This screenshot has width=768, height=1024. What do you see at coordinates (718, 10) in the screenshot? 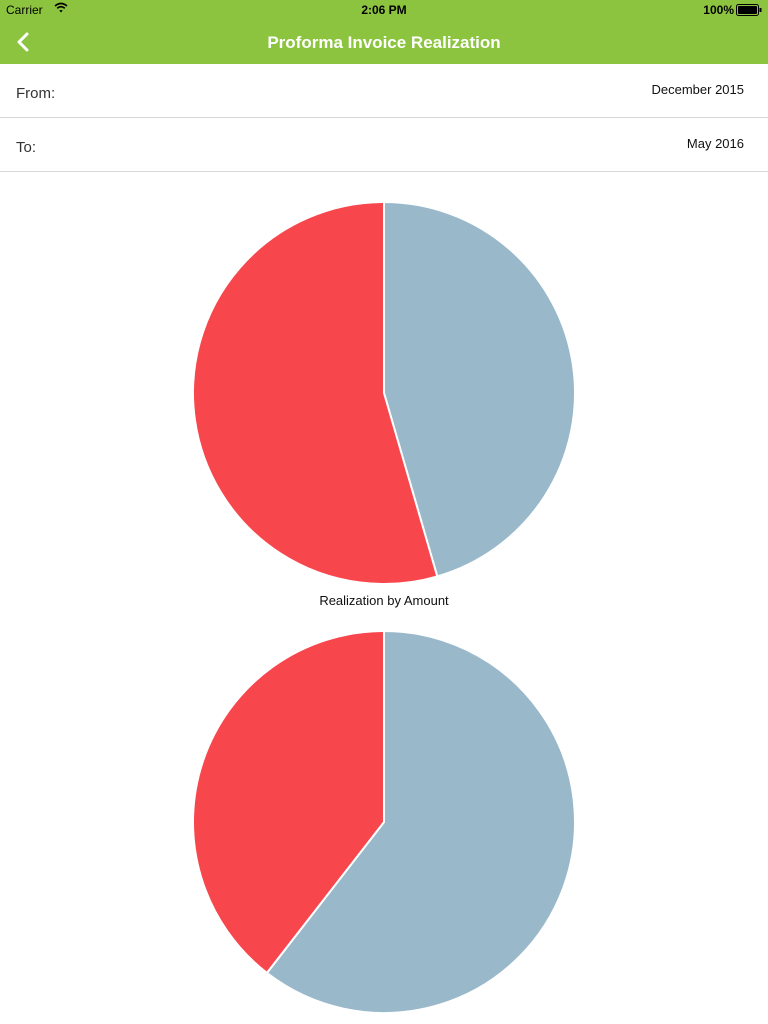
I see `battery-percentage: 100%` at bounding box center [718, 10].